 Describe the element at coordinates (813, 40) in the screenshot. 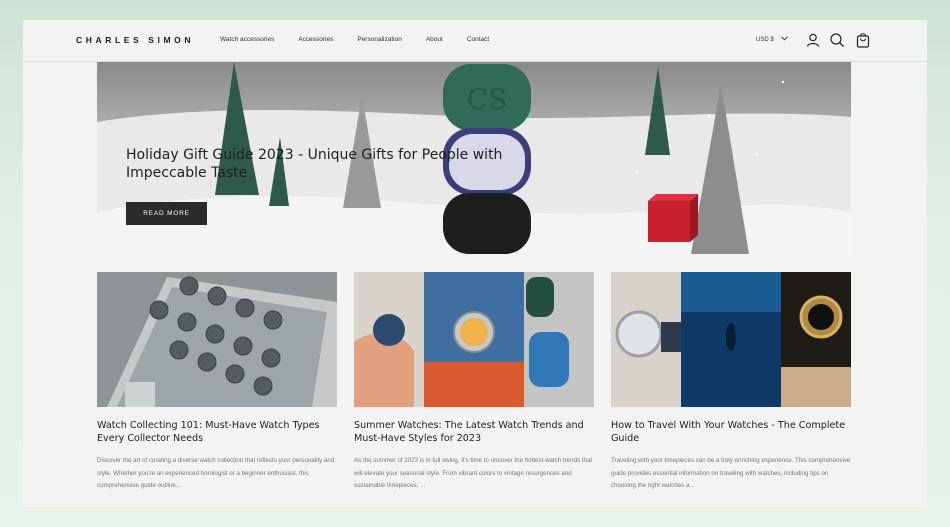

I see `user-icon` at that location.